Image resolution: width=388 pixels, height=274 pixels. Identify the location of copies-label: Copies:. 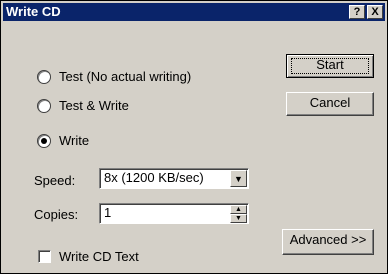
(56, 214).